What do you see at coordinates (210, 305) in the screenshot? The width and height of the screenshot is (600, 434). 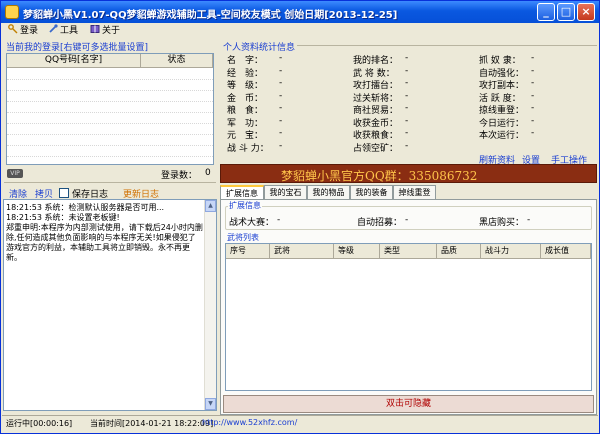 I see `log-scrollbar: ▲ ▼` at bounding box center [210, 305].